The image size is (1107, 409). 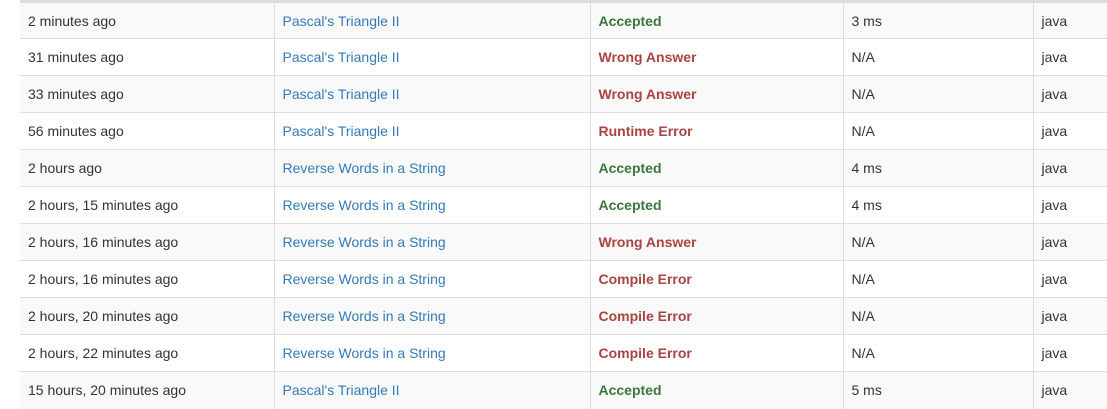 What do you see at coordinates (147, 131) in the screenshot?
I see `submission-time: 56 minutes ago` at bounding box center [147, 131].